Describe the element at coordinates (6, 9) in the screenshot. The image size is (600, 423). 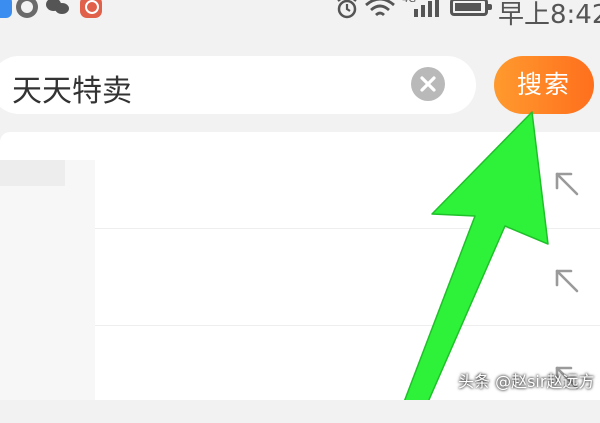
I see `browser-icon` at that location.